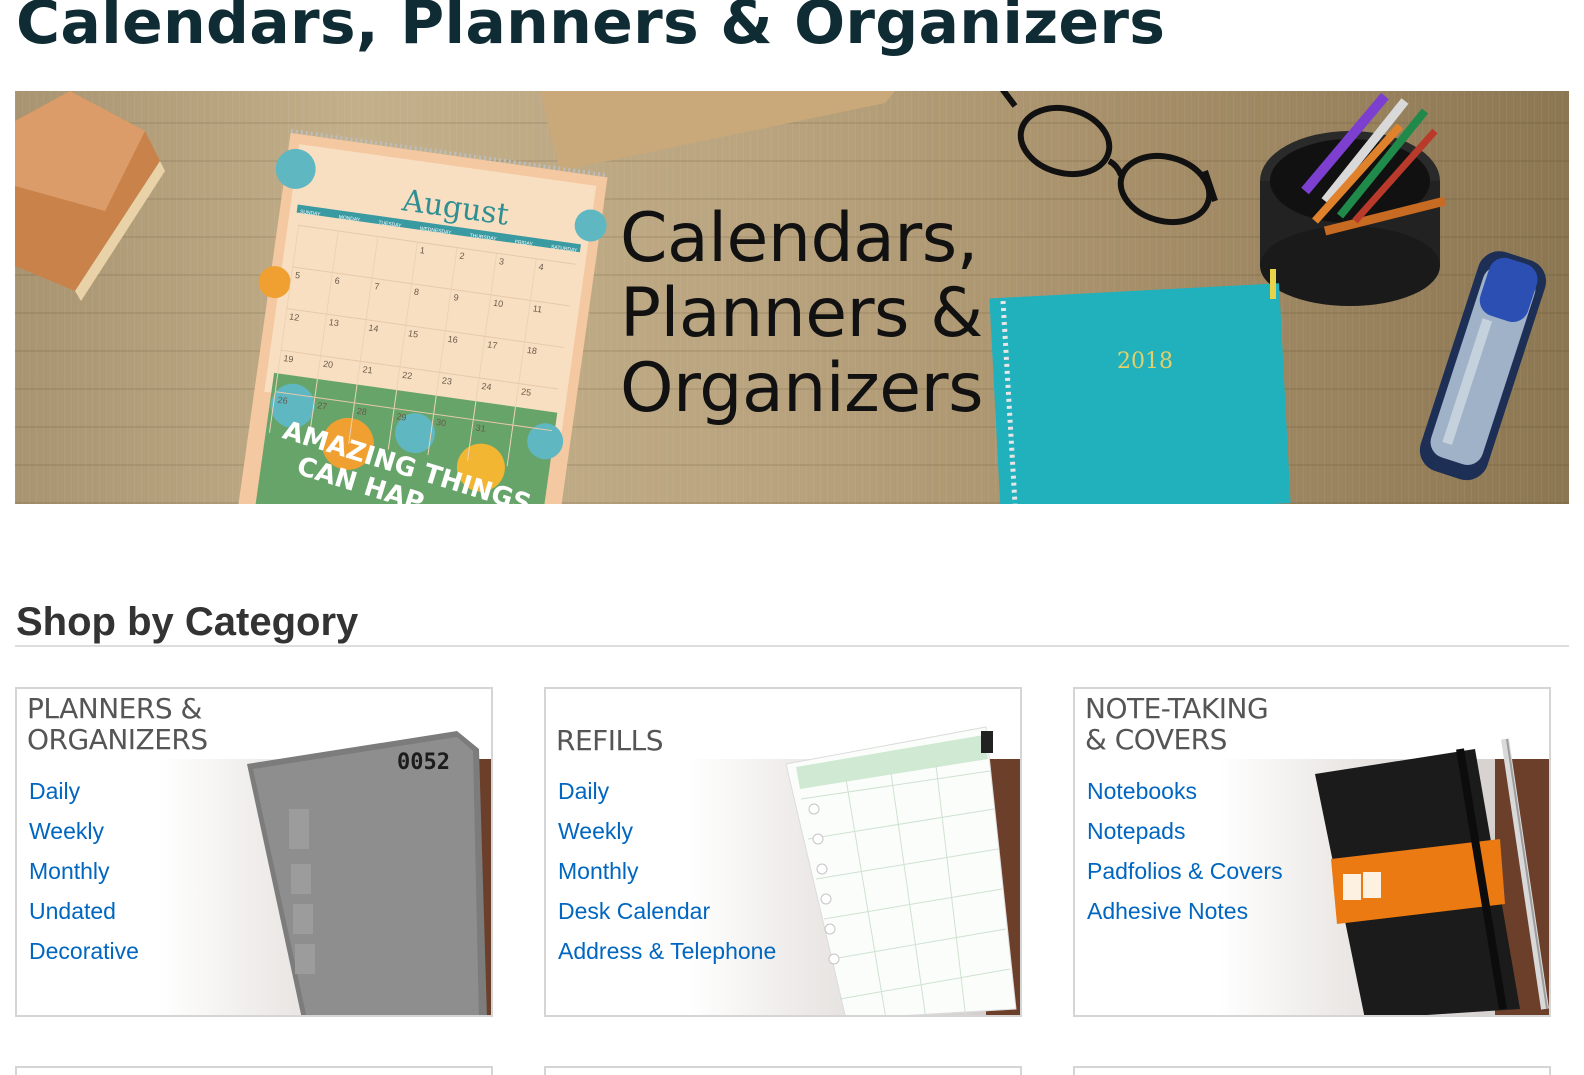  Describe the element at coordinates (90, 196) in the screenshot. I see `leather-notebook-image` at that location.